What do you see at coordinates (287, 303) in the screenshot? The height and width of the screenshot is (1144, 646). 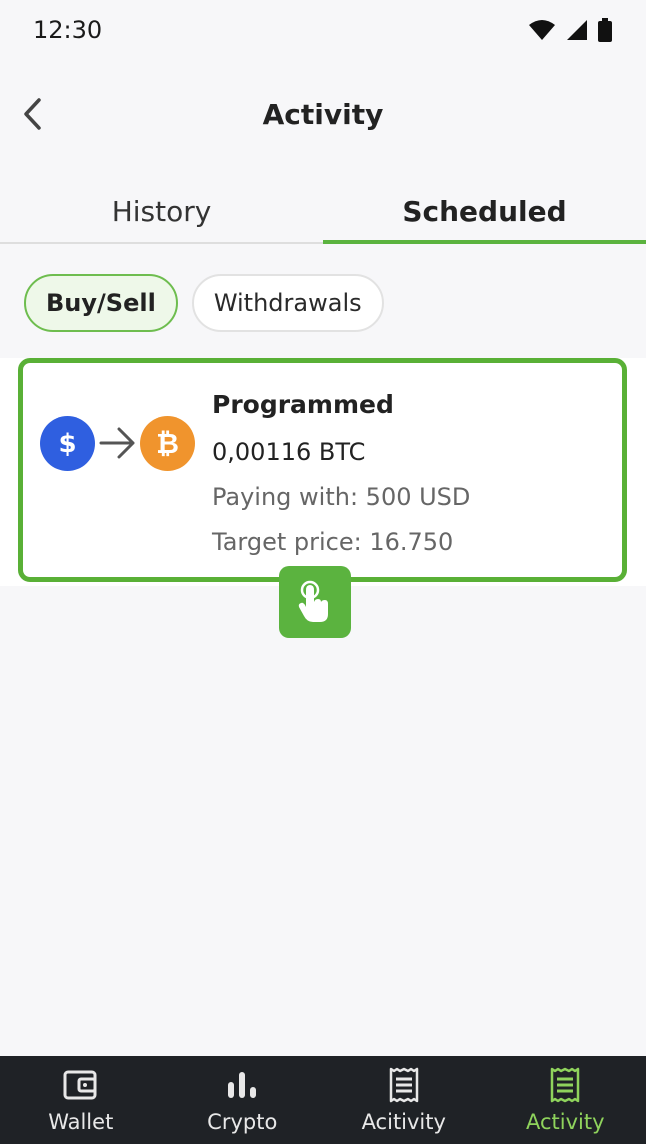 I see `chip-withdrawals: Withdrawals` at bounding box center [287, 303].